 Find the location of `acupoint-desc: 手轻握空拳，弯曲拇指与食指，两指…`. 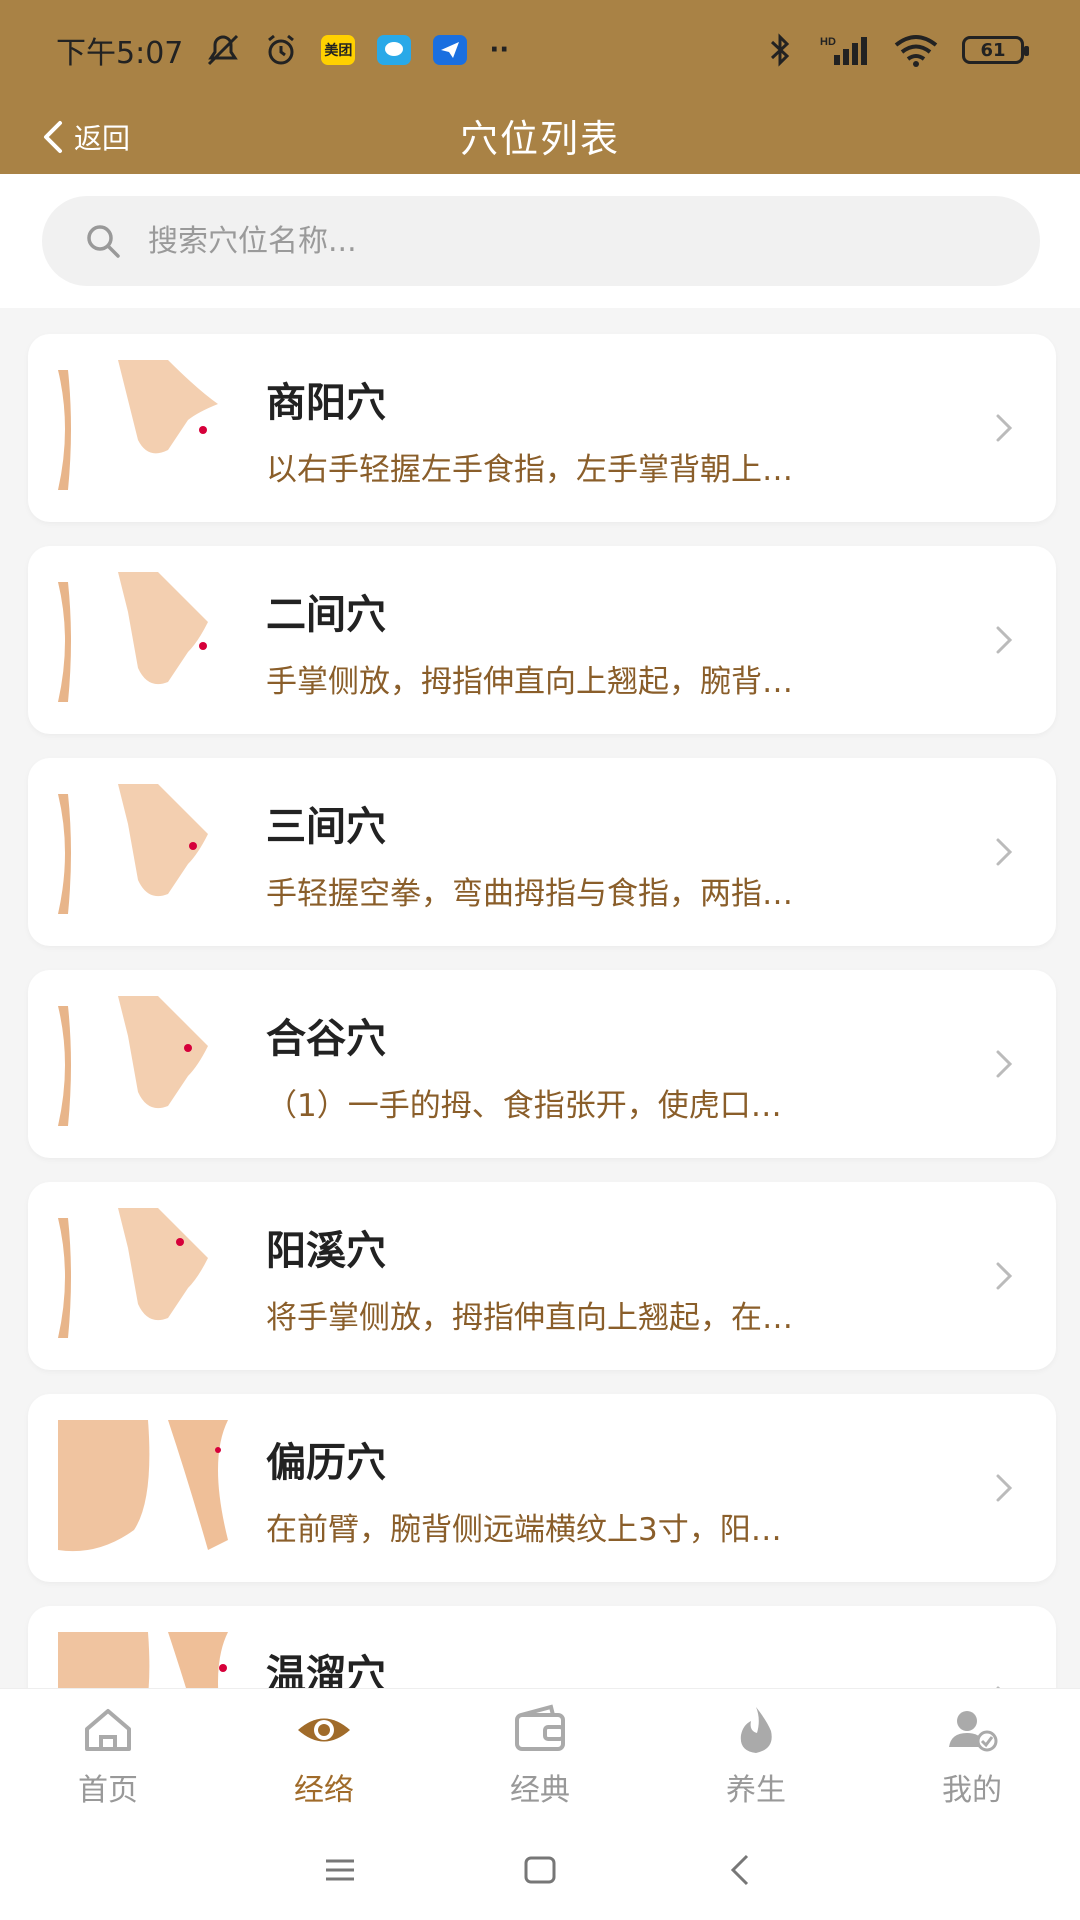

acupoint-desc: 手轻握空拳，弯曲拇指与食指，两指… is located at coordinates (529, 894).